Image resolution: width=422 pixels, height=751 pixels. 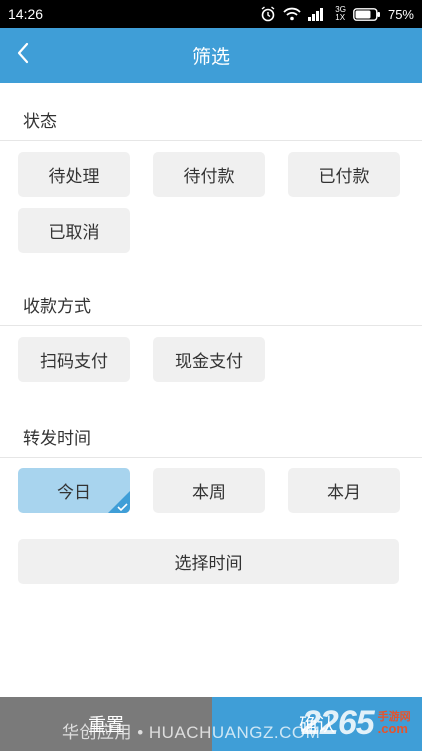 What do you see at coordinates (400, 14) in the screenshot?
I see `battery-percent: 75%` at bounding box center [400, 14].